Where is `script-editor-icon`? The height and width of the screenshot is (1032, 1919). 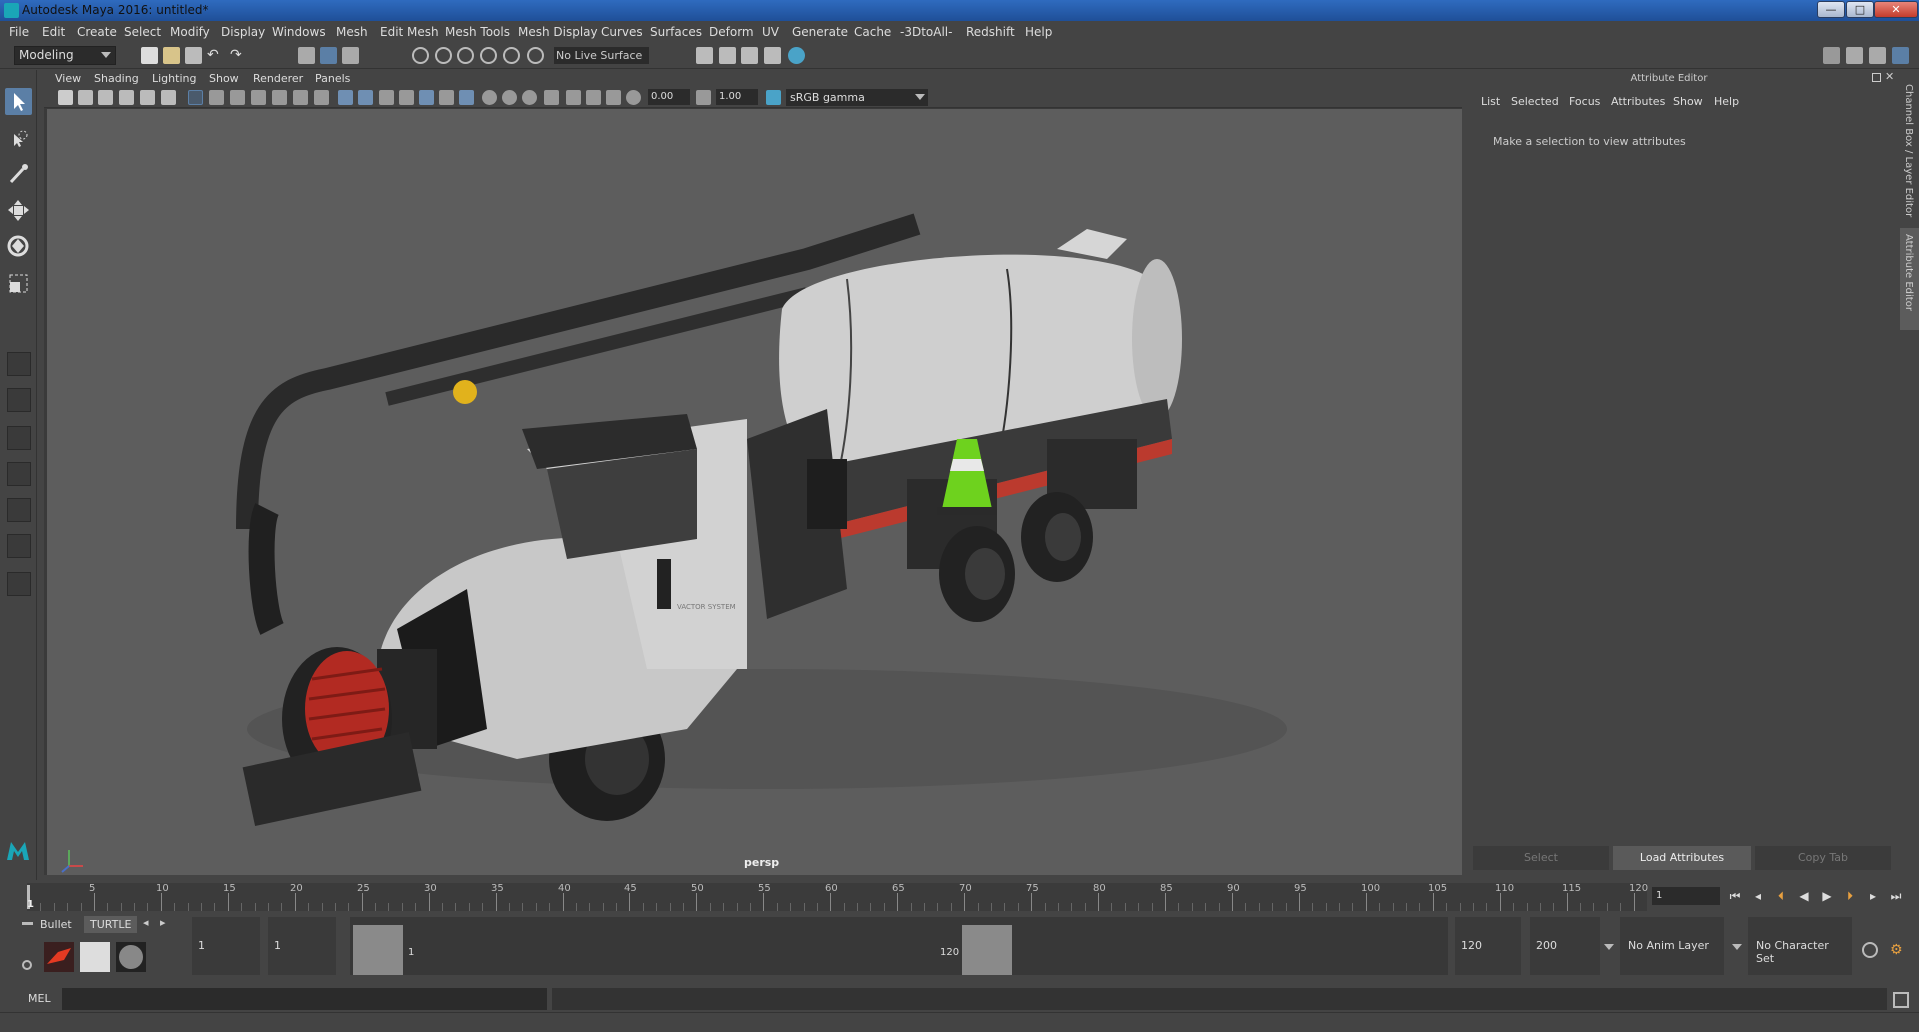
script-editor-icon is located at coordinates (1901, 1000).